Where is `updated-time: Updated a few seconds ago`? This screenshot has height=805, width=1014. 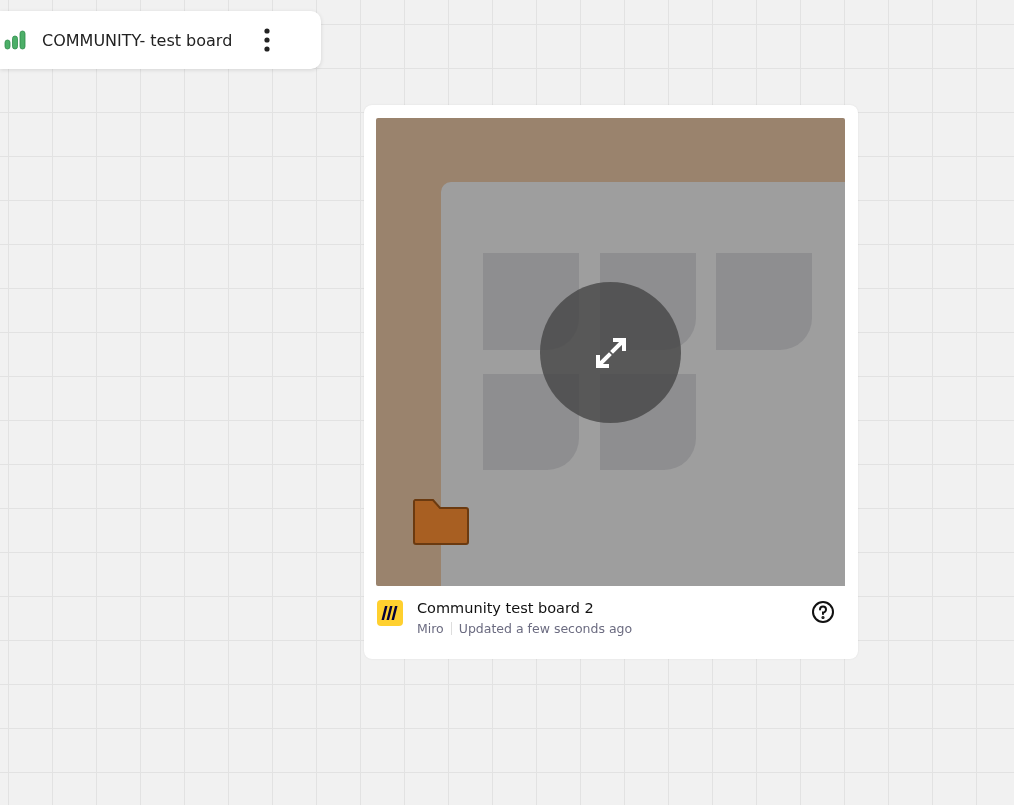
updated-time: Updated a few seconds ago is located at coordinates (545, 628).